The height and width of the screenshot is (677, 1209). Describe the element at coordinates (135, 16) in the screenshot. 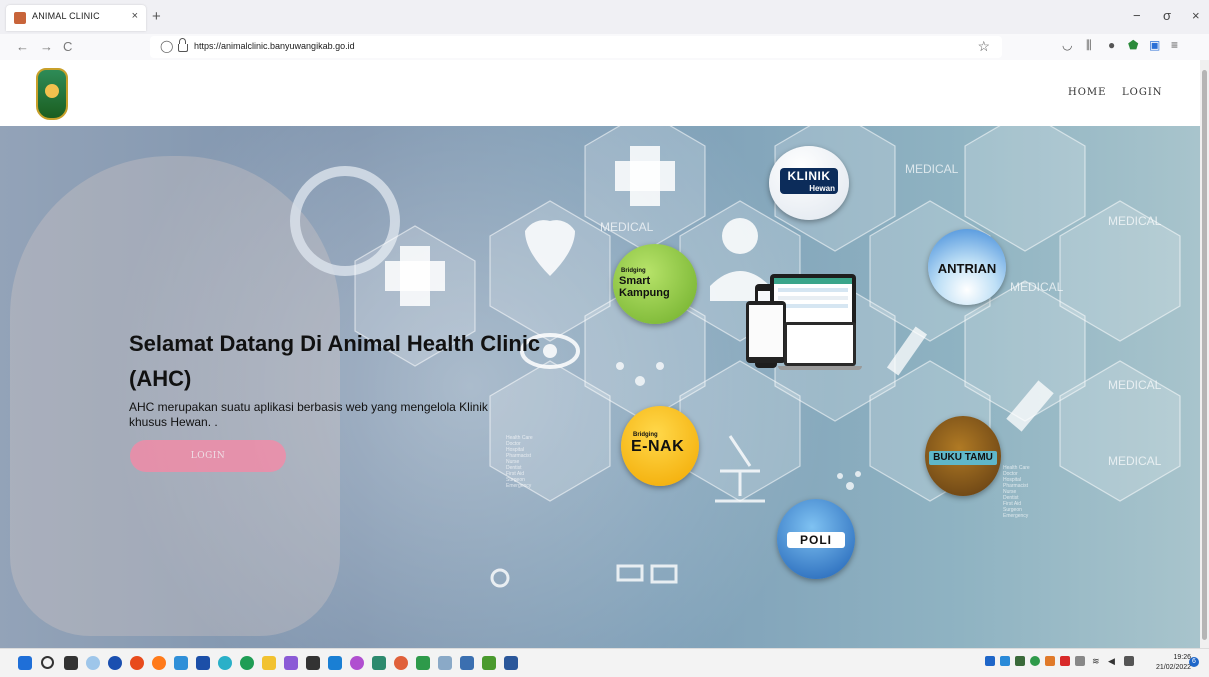

I see `close-tab-icon: ×` at that location.